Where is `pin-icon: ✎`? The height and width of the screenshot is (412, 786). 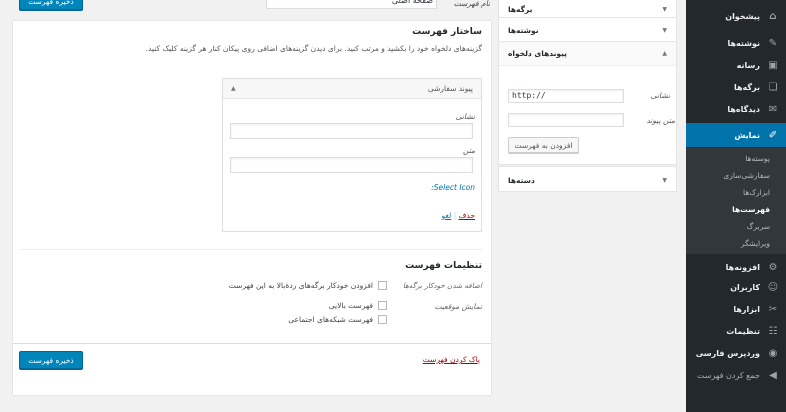
pin-icon: ✎ is located at coordinates (773, 43).